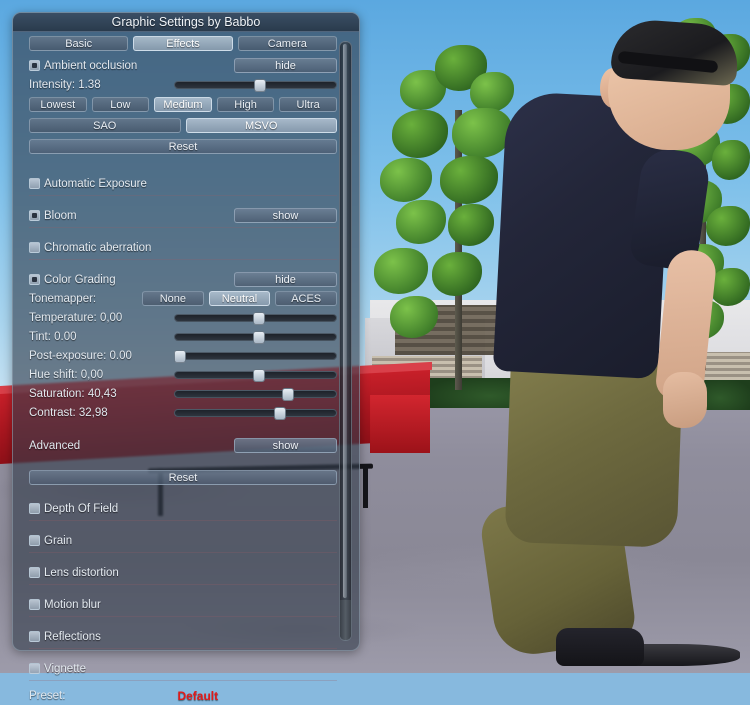 The width and height of the screenshot is (750, 705). I want to click on tonemapper-row: Tonemapper: None Neutral ACES, so click(183, 298).